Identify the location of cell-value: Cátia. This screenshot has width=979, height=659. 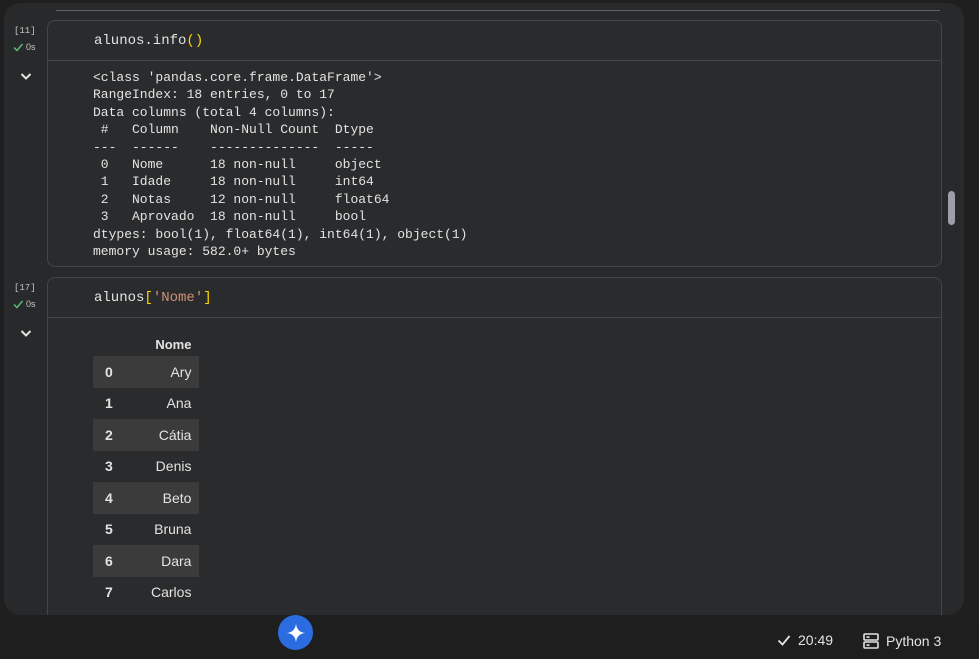
(171, 435).